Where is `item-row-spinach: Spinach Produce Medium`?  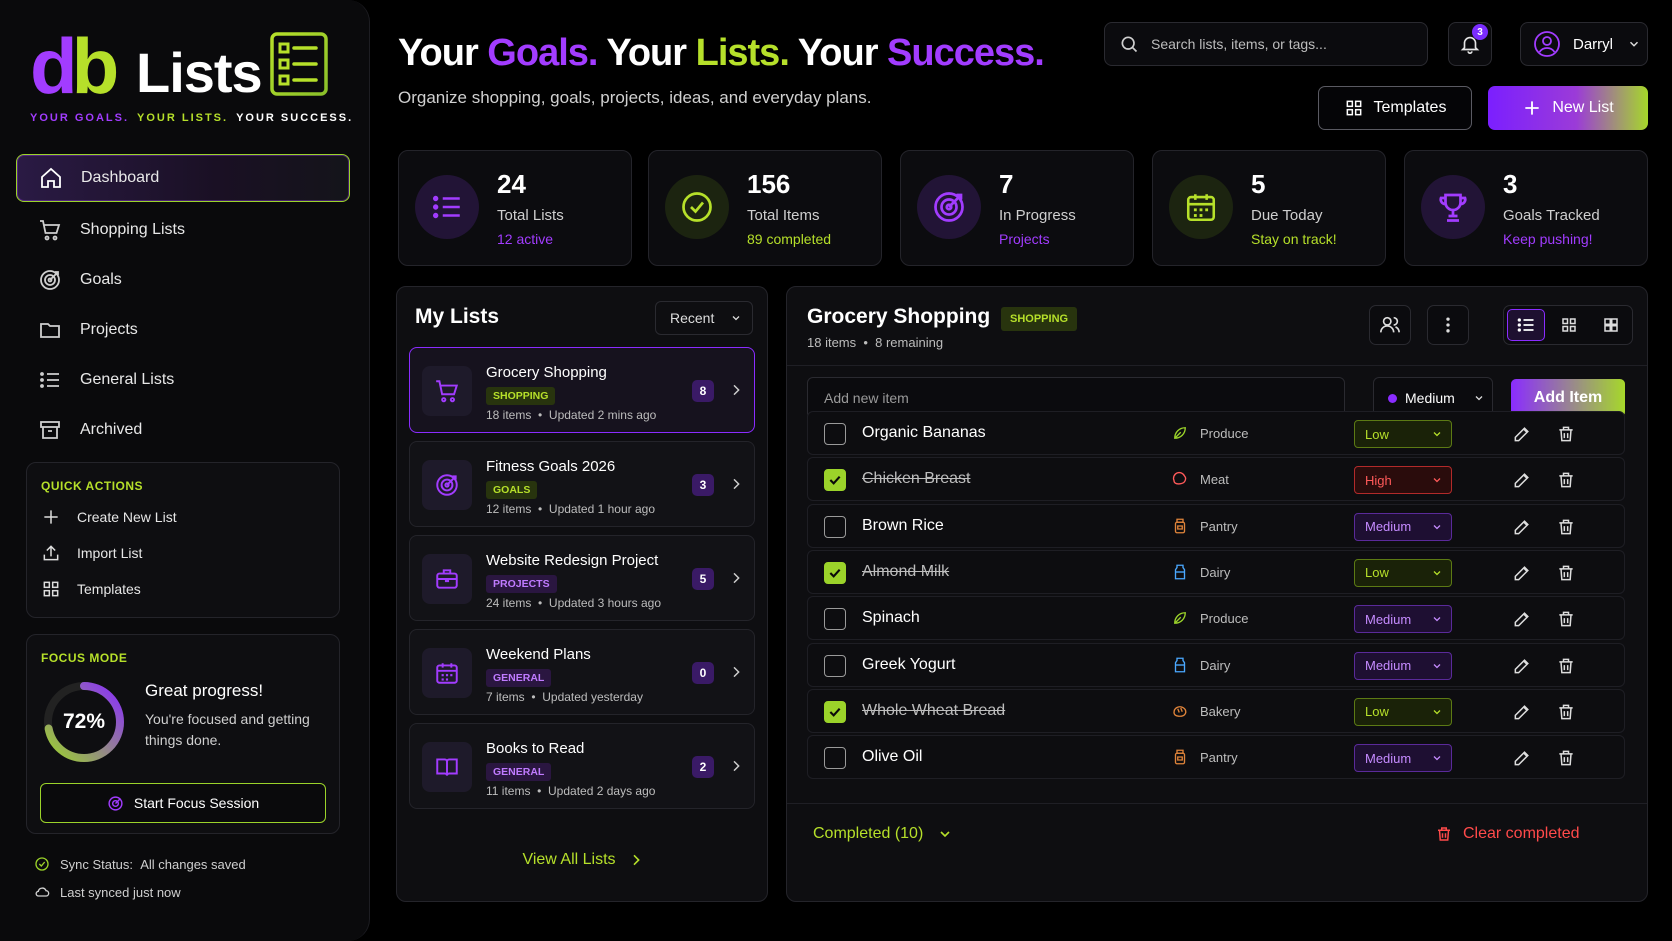 item-row-spinach: Spinach Produce Medium is located at coordinates (1216, 618).